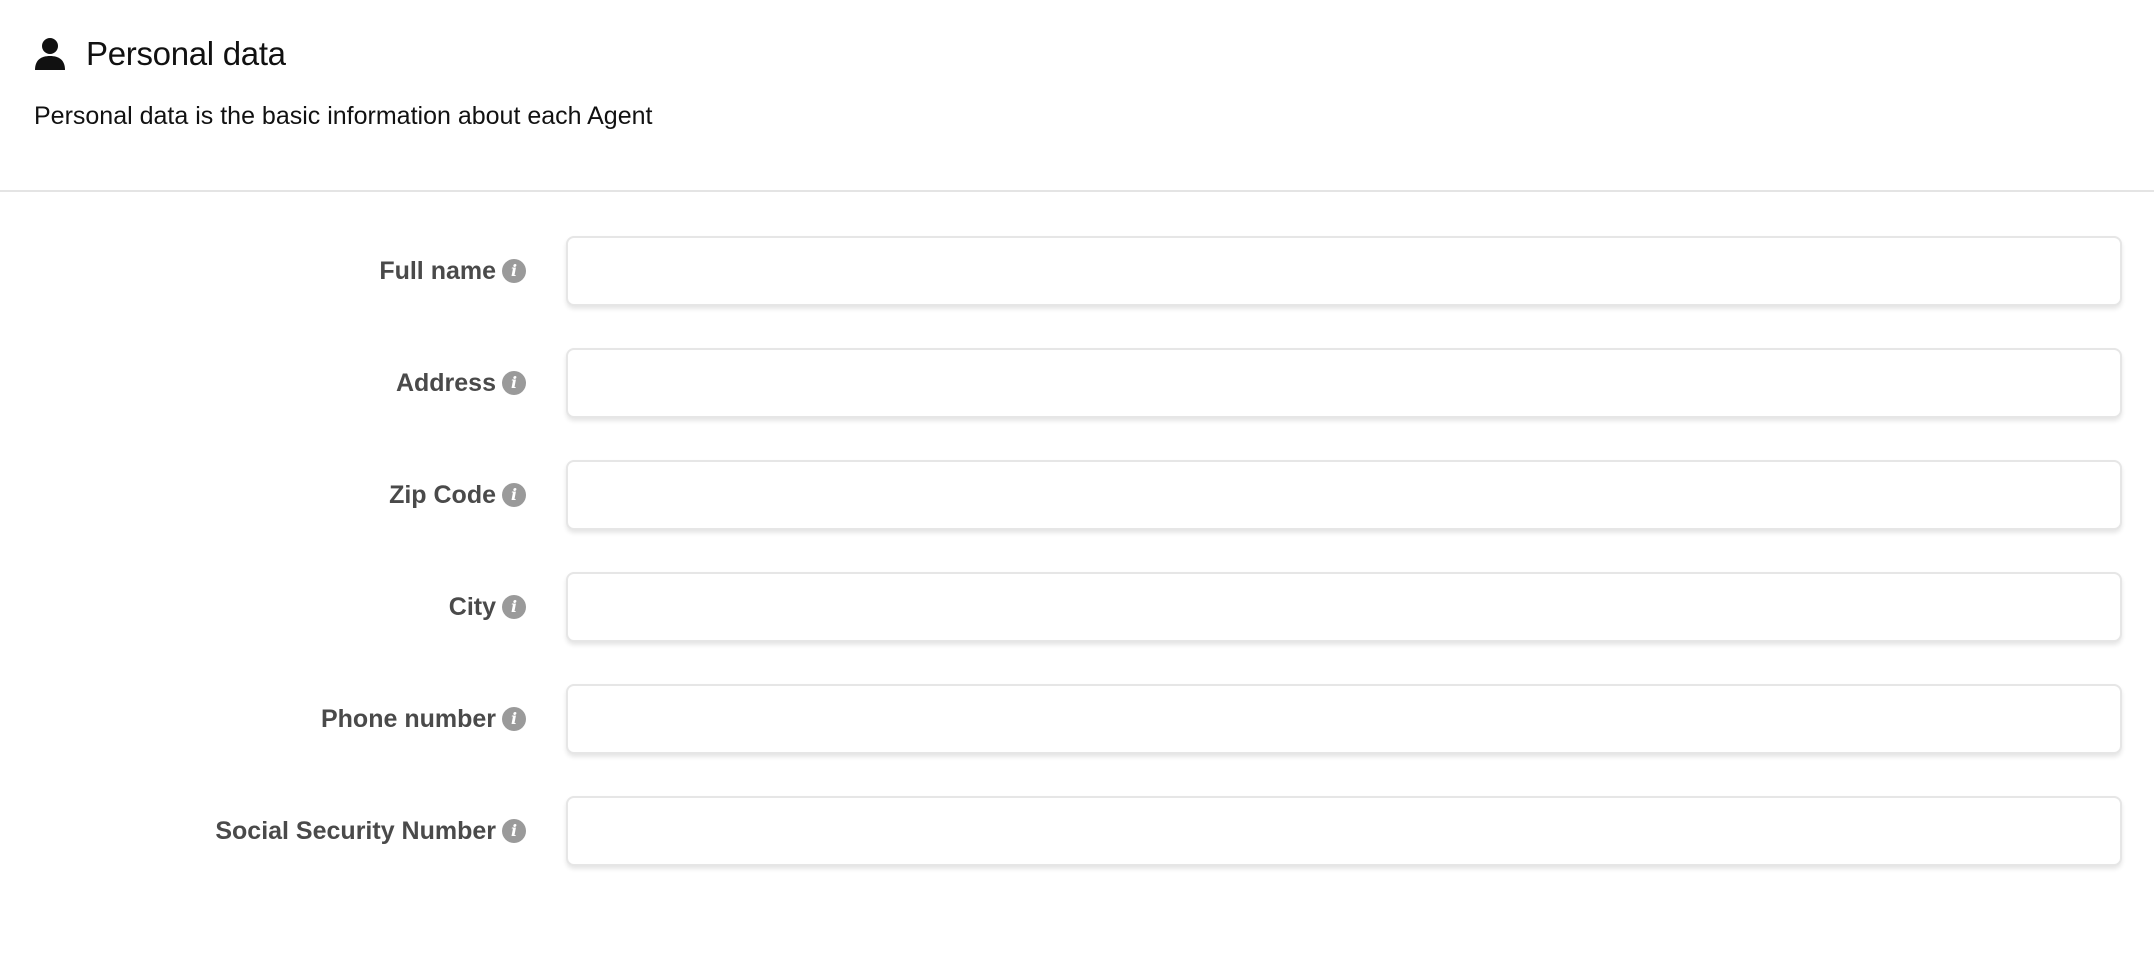  I want to click on form-row-phone-number: Phone number i, so click(1077, 719).